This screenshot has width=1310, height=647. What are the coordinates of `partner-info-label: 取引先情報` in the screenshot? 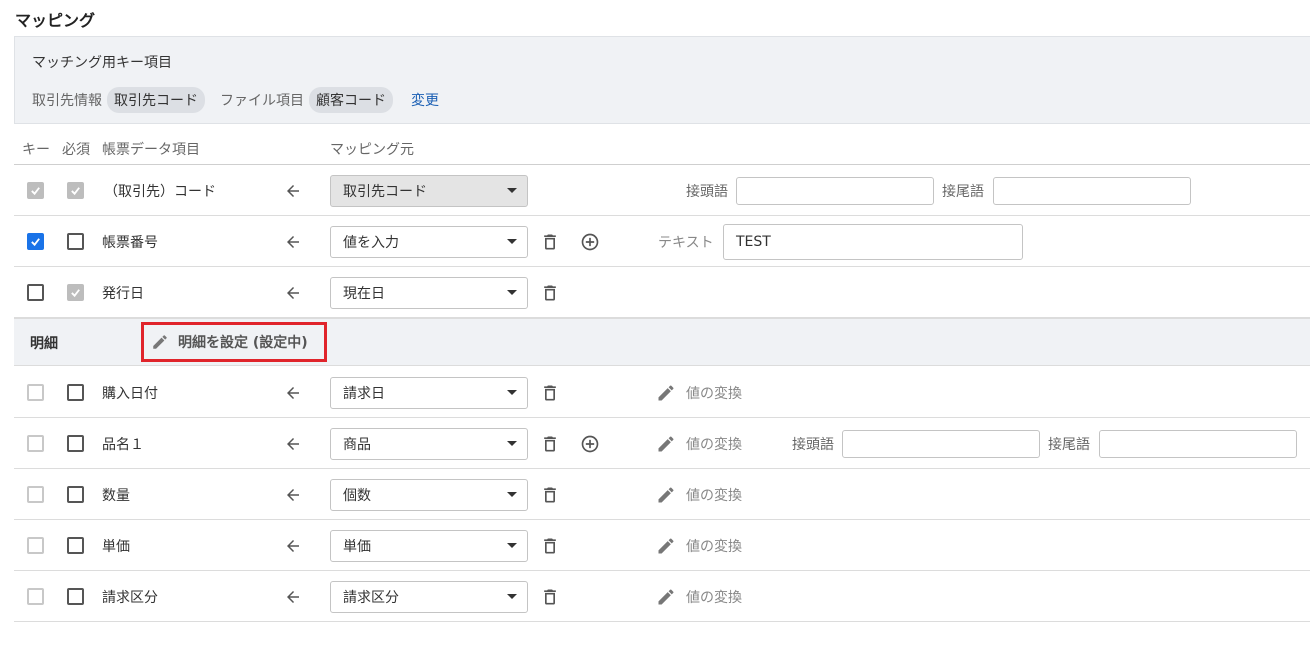 It's located at (67, 101).